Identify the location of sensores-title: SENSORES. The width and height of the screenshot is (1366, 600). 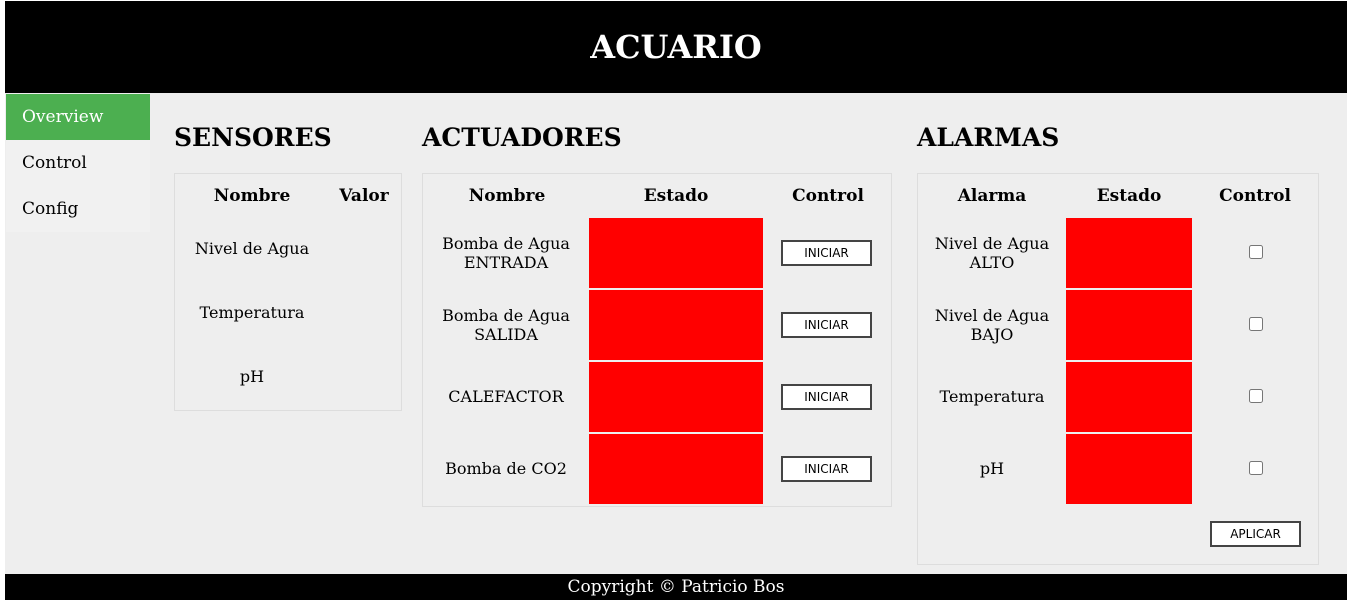
(253, 137).